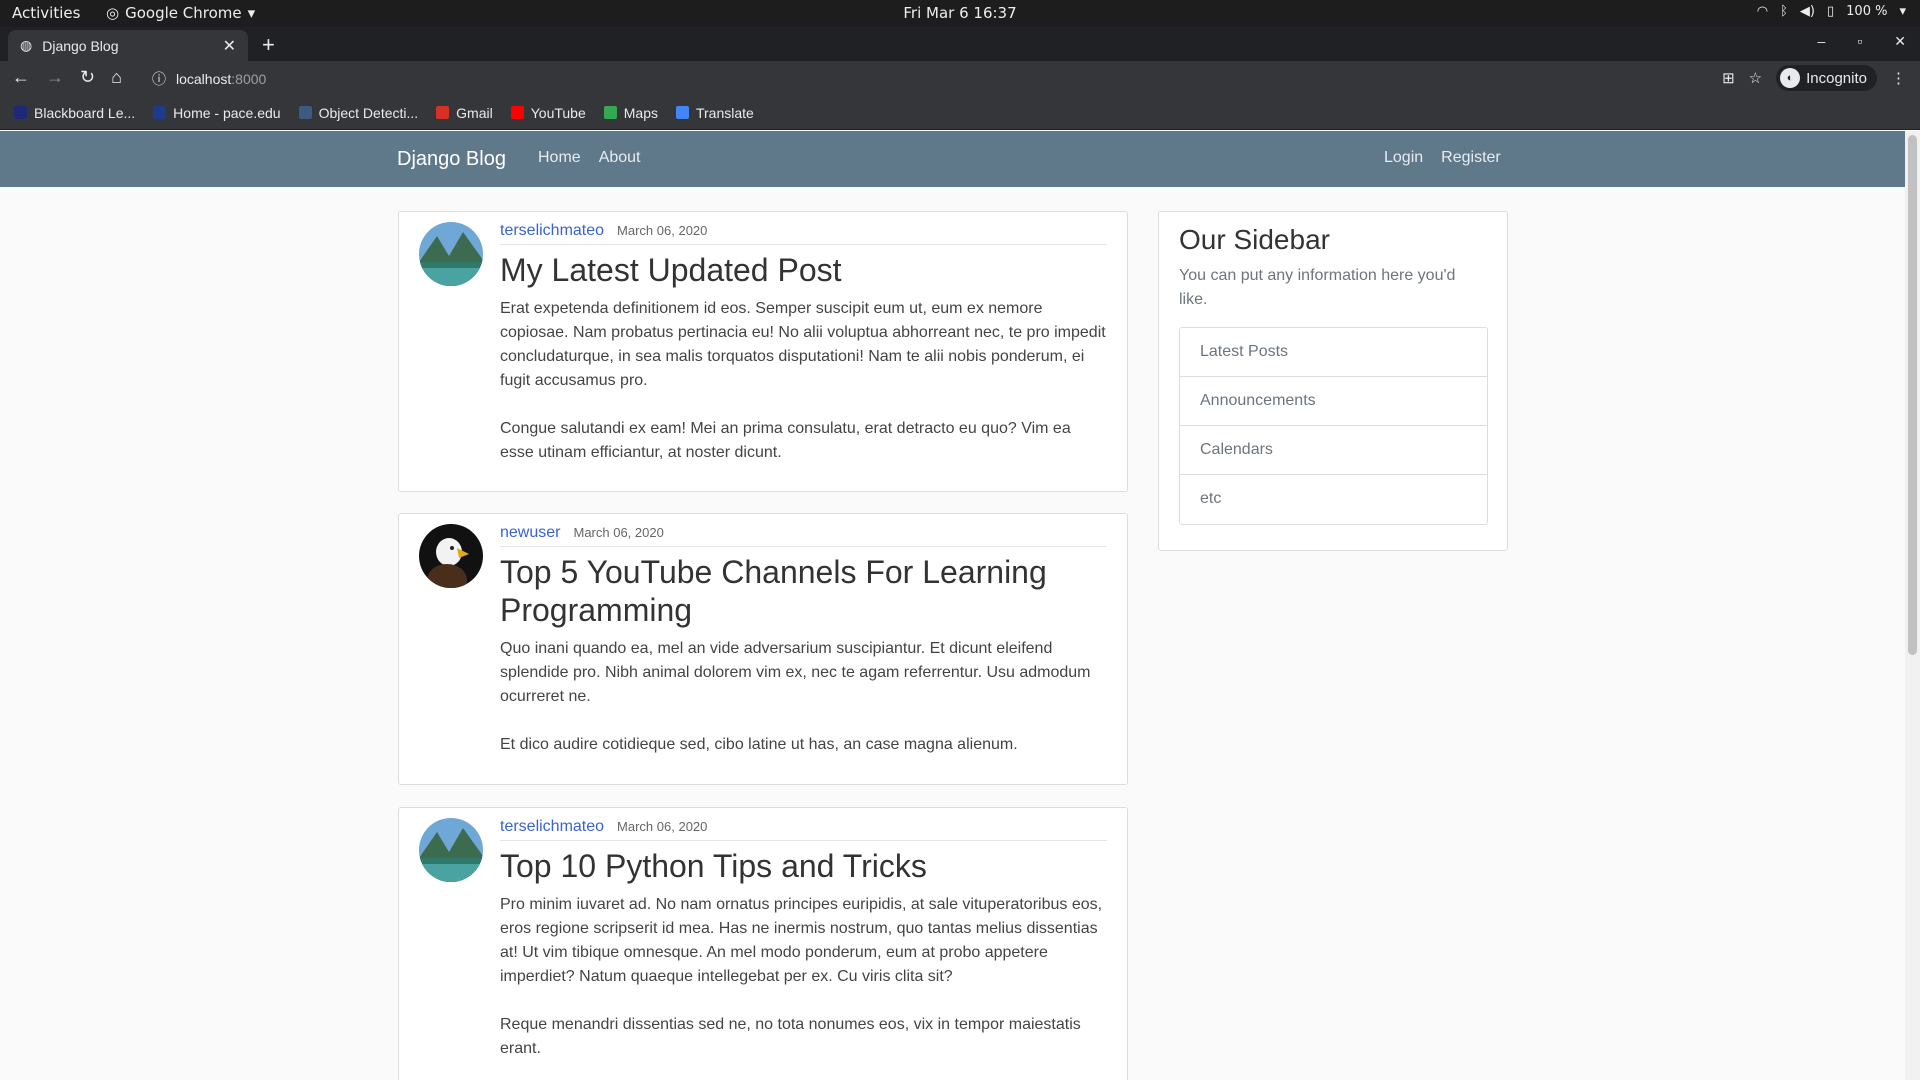 The height and width of the screenshot is (1080, 1920). I want to click on nav-buttons: ← → ↻ ⌂, so click(67, 77).